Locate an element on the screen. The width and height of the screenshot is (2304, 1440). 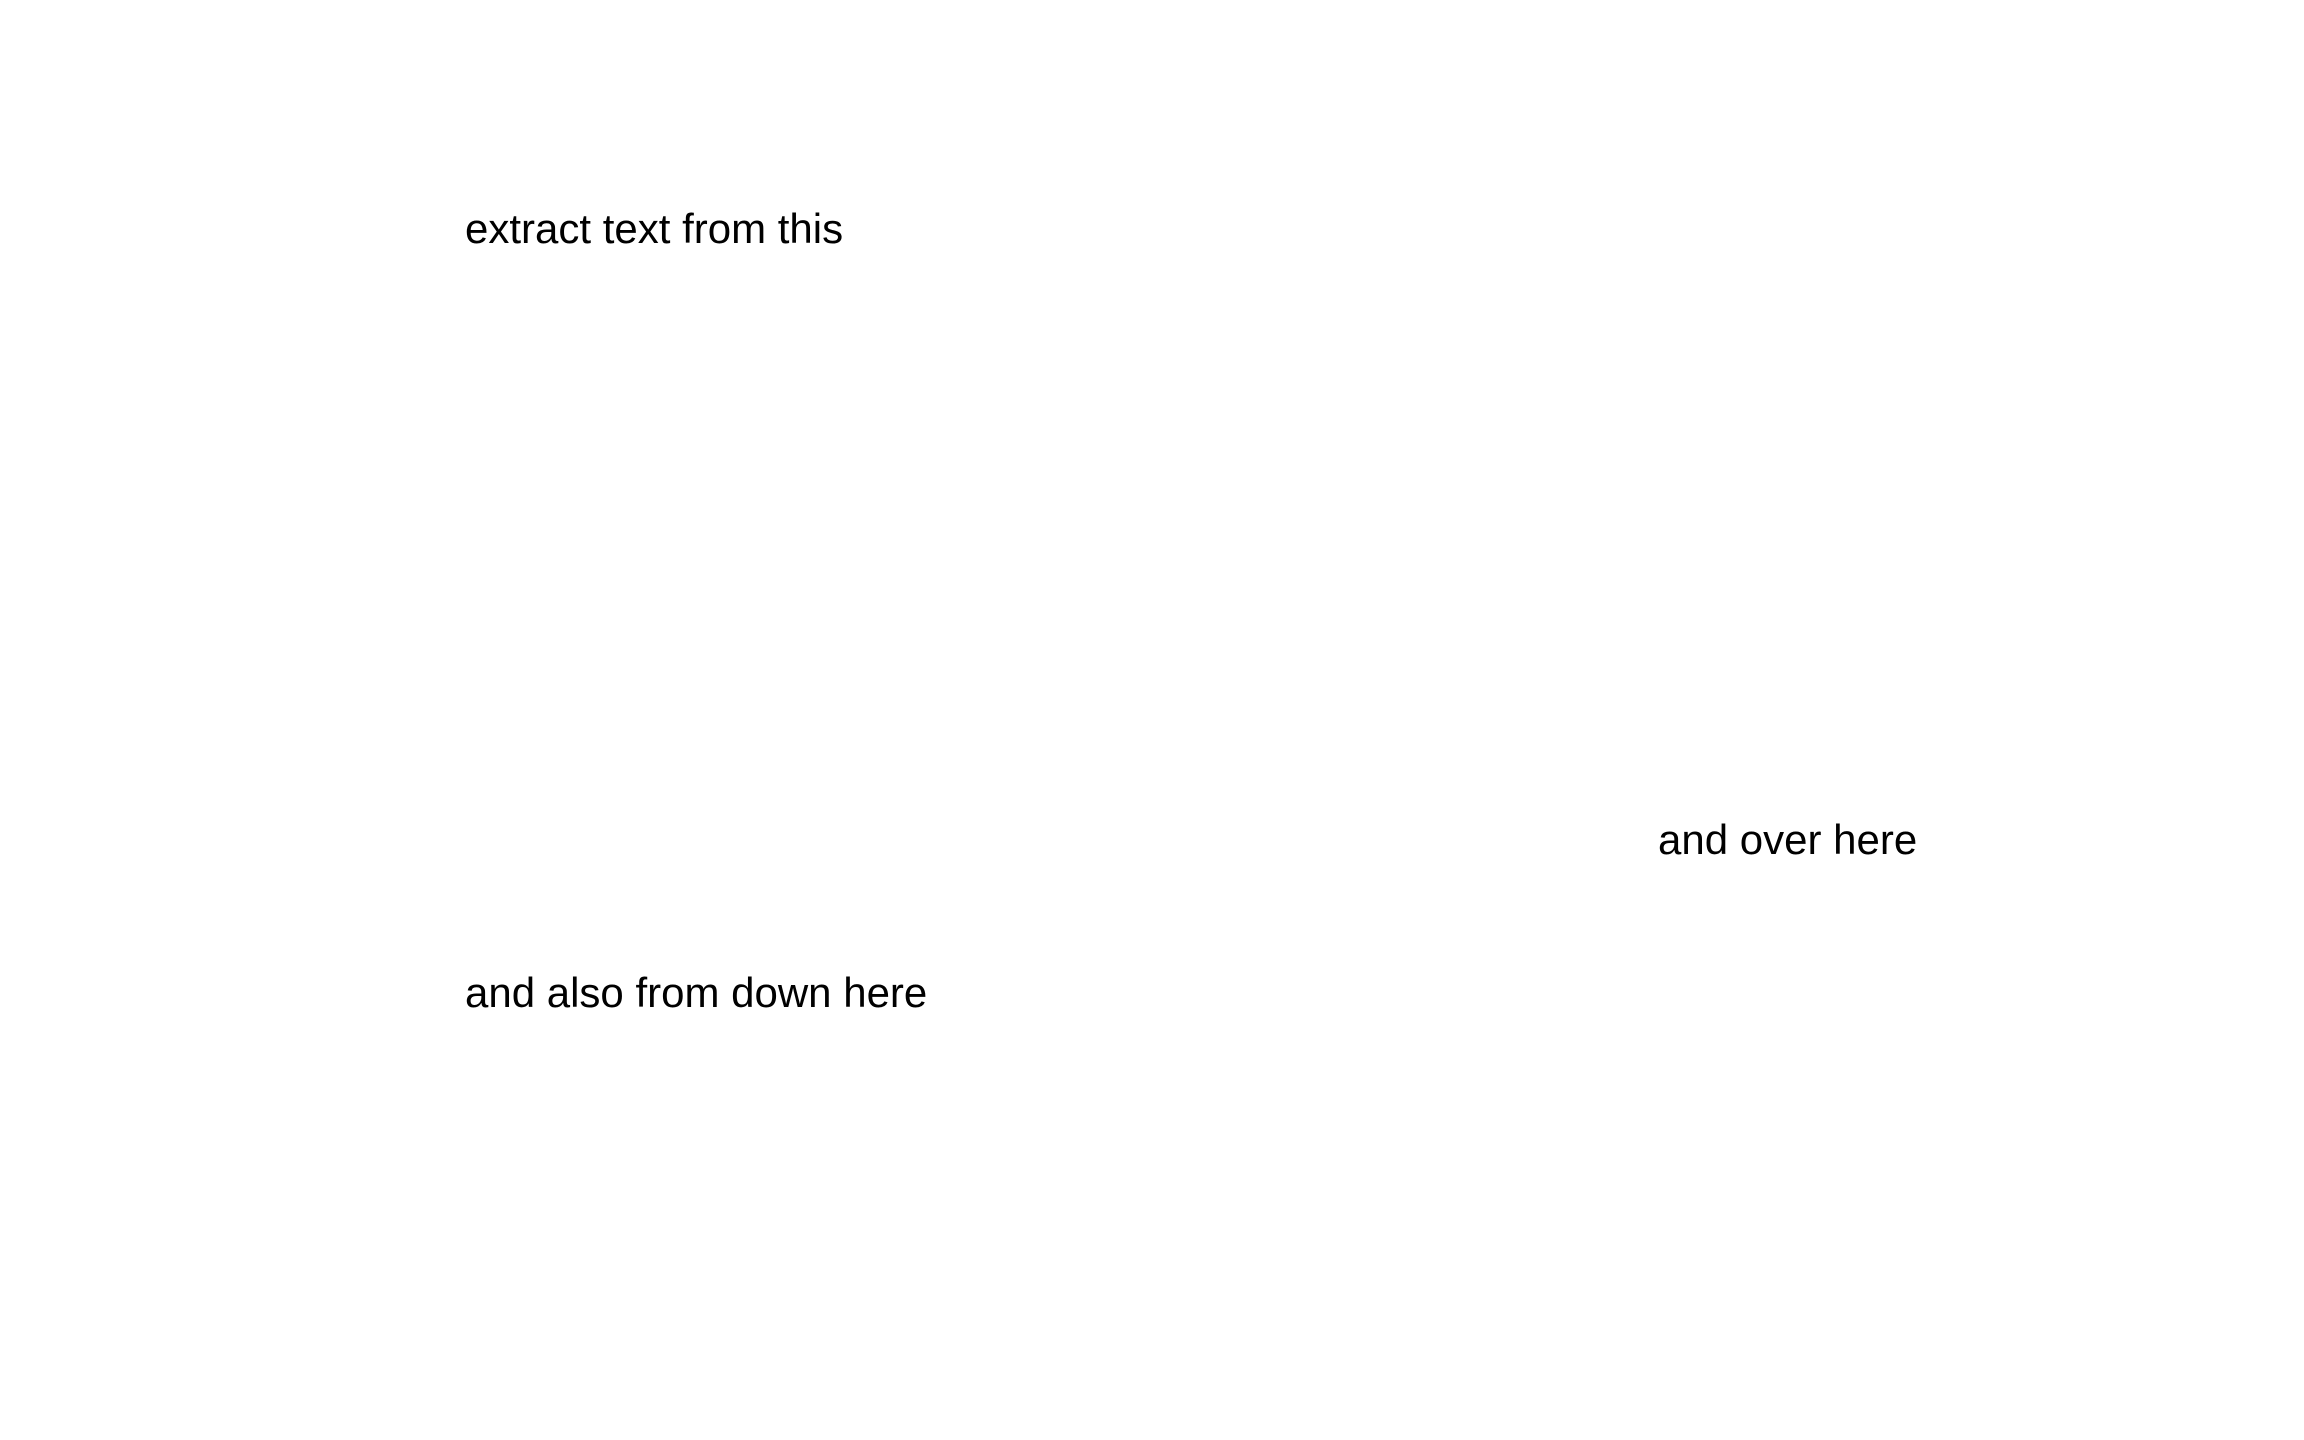
bottom-text-line: and also from down here is located at coordinates (696, 992).